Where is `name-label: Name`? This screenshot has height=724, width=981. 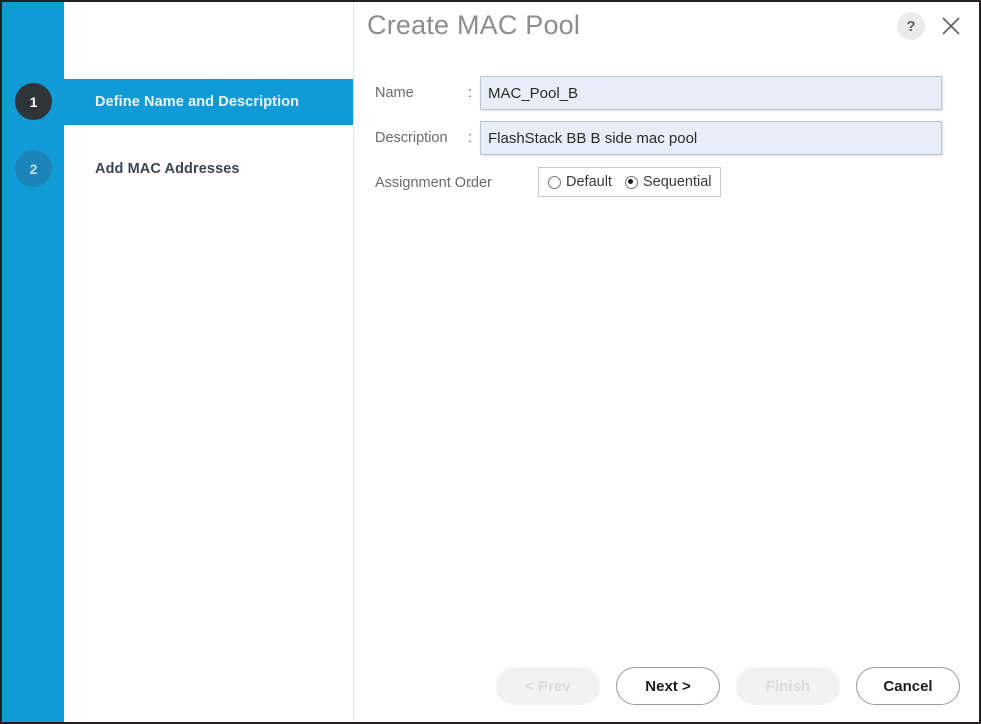
name-label: Name is located at coordinates (394, 93).